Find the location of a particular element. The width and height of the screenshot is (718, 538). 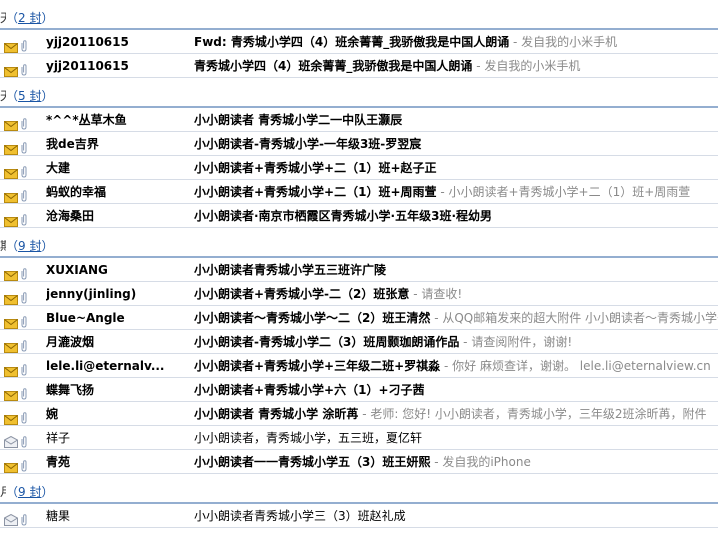

mail-row: 青苑 小小朗读者一一青秀城小学五（3）班王妍熙 - 发自我的iPhone is located at coordinates (359, 462).